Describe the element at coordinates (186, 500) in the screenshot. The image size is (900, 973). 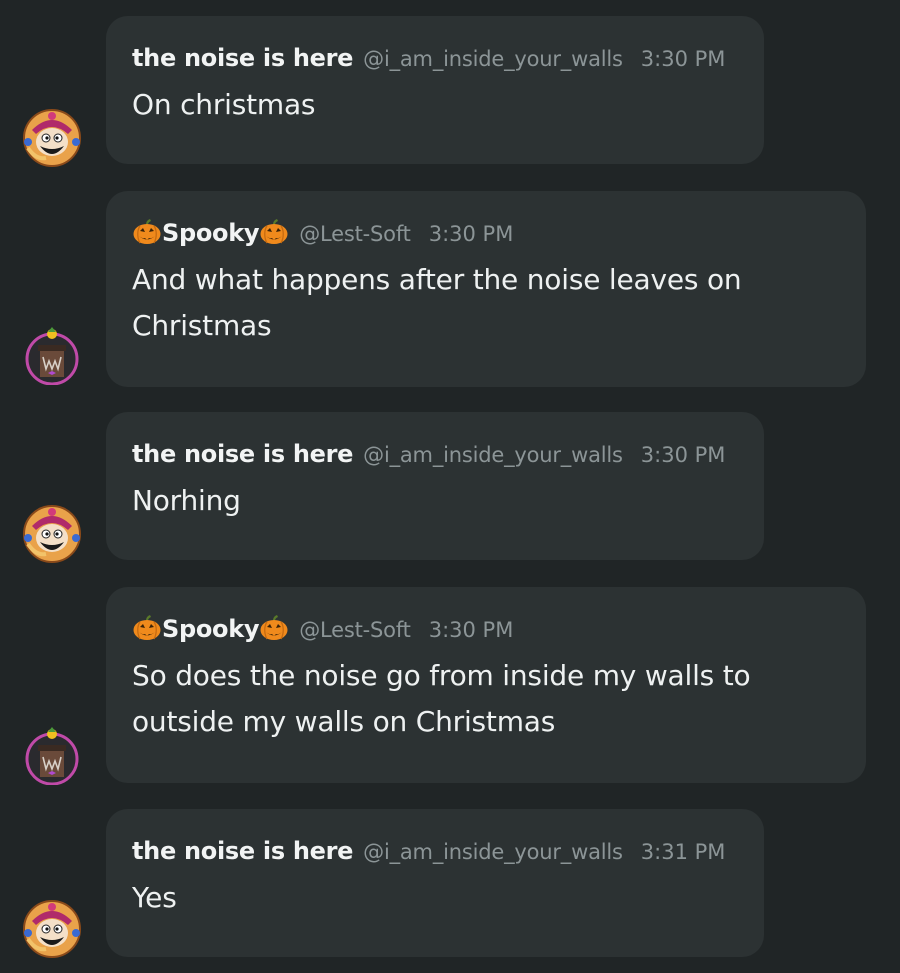
I see `message-text: Norhing` at that location.